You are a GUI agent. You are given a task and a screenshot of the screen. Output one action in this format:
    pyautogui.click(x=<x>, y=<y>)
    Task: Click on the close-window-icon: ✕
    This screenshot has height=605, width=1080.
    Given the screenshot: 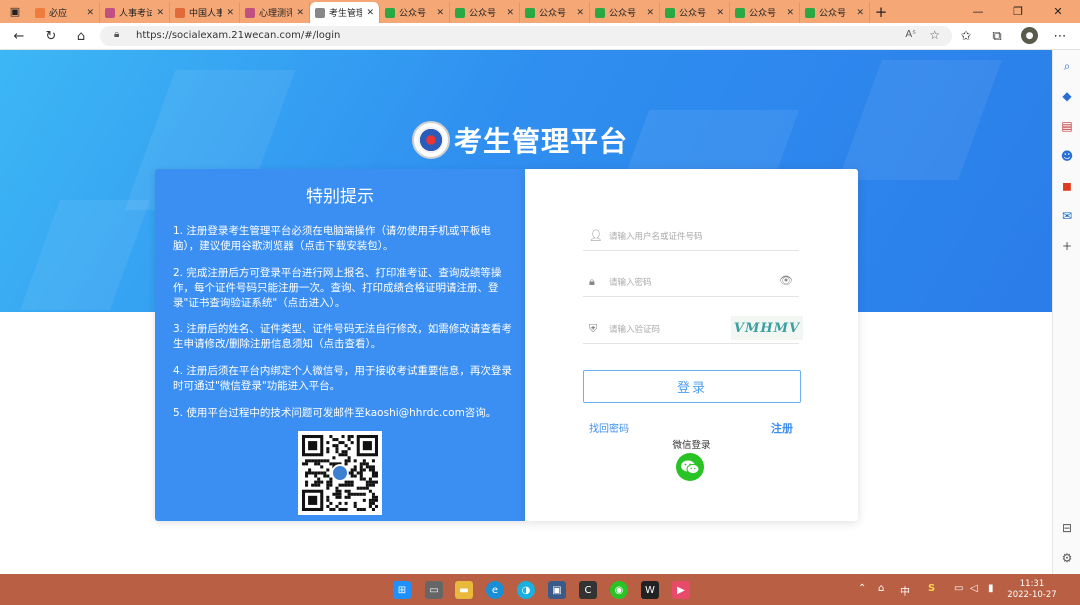 What is the action you would take?
    pyautogui.click(x=1058, y=11)
    